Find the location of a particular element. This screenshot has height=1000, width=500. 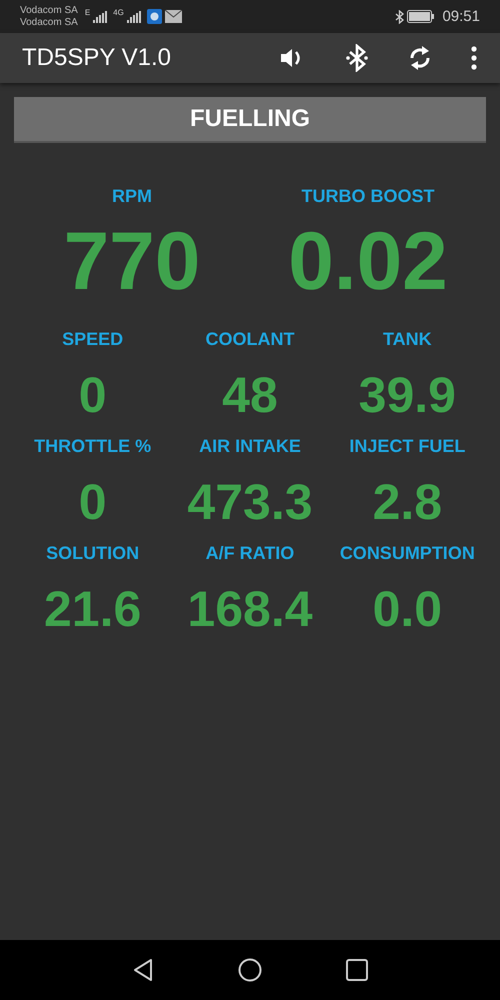

home-icon is located at coordinates (250, 970).